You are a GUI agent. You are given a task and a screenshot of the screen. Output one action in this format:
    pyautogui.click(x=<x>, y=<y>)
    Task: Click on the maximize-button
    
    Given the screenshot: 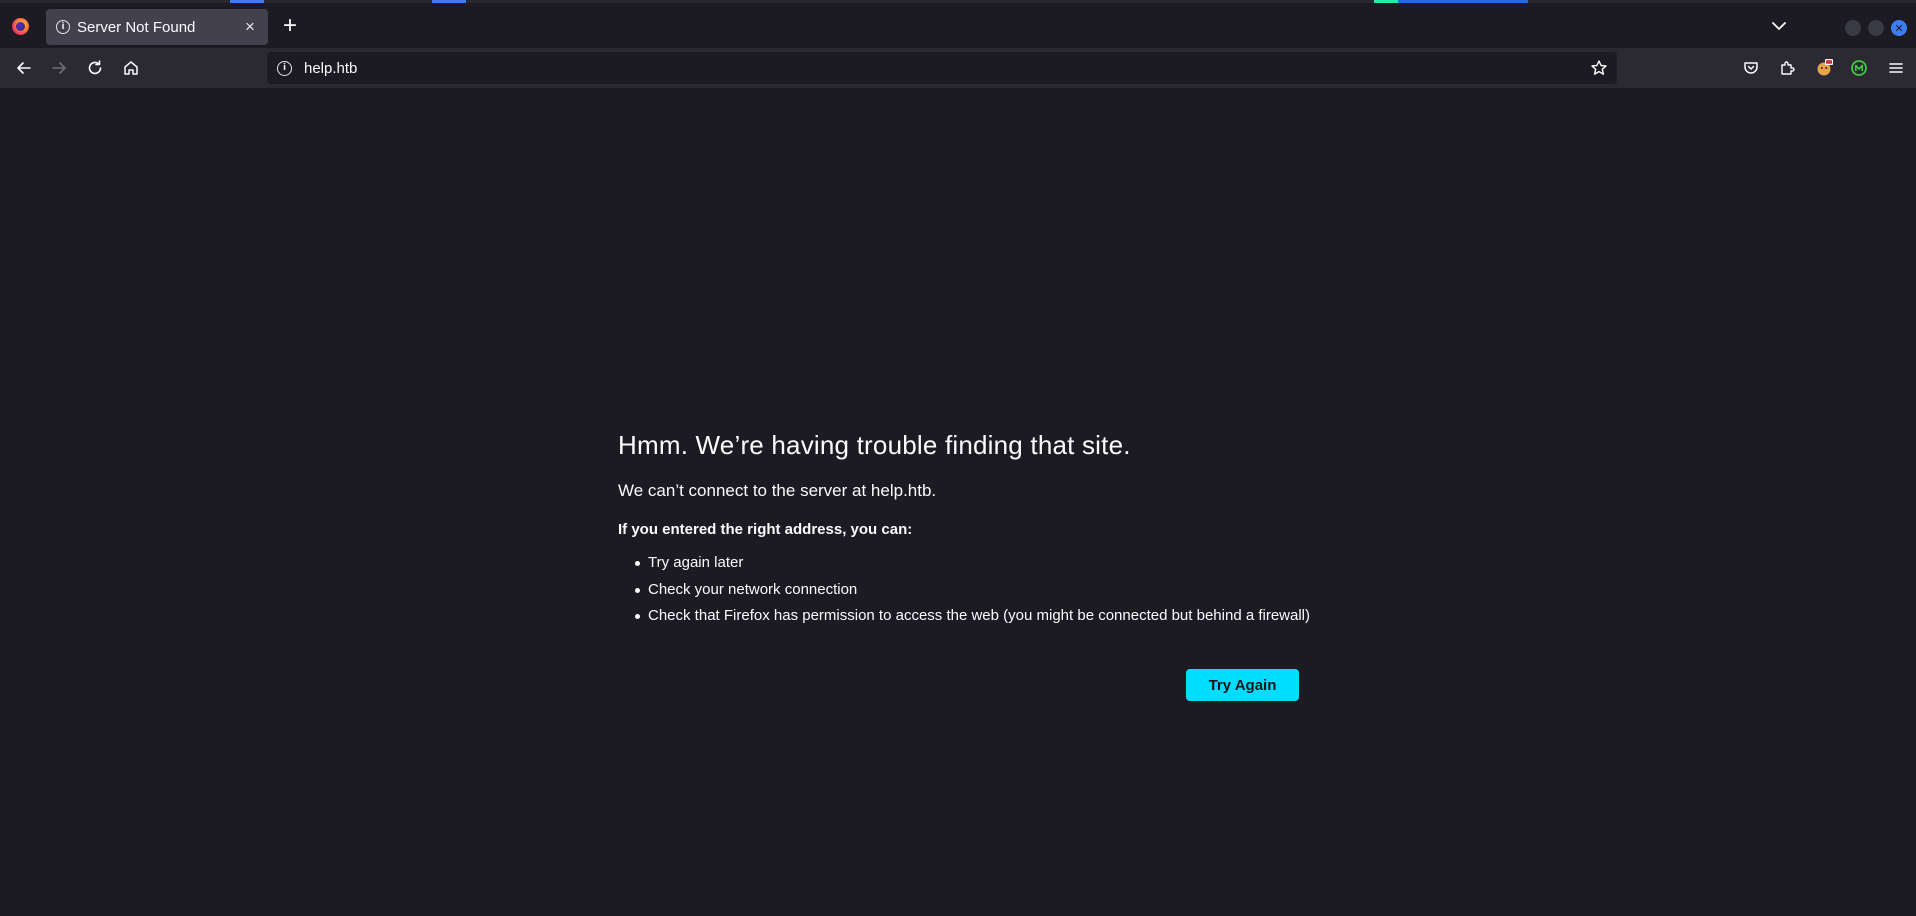 What is the action you would take?
    pyautogui.click(x=1876, y=28)
    